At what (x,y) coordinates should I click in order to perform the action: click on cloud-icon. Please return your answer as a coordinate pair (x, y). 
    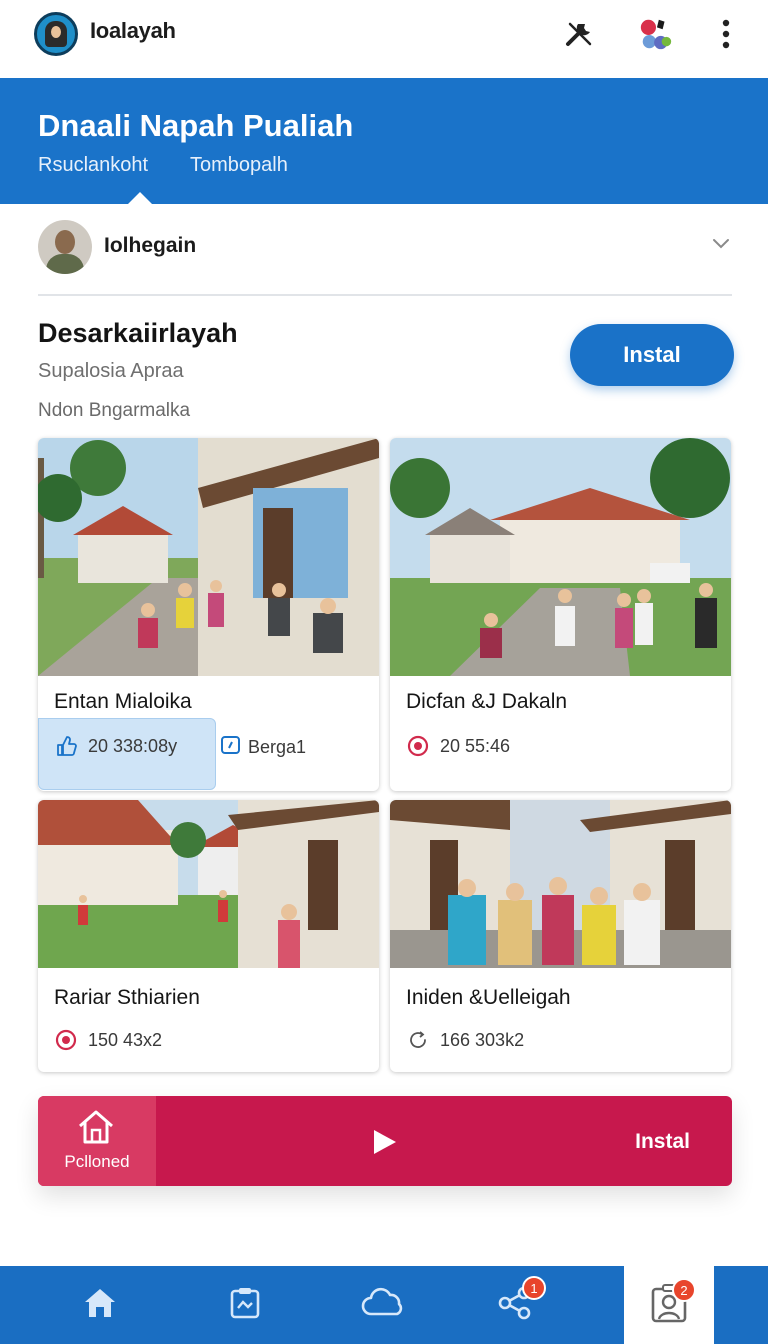
    Looking at the image, I should click on (383, 1305).